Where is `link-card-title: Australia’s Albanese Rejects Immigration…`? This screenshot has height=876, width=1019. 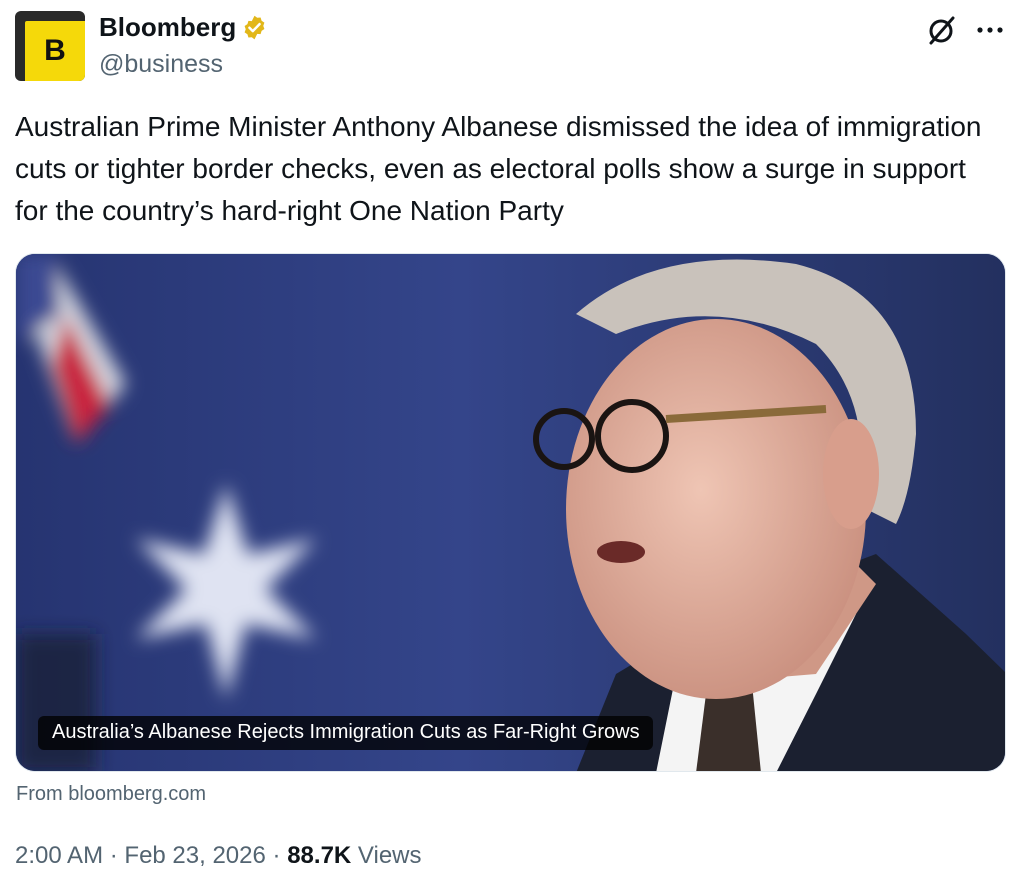 link-card-title: Australia’s Albanese Rejects Immigration… is located at coordinates (345, 733).